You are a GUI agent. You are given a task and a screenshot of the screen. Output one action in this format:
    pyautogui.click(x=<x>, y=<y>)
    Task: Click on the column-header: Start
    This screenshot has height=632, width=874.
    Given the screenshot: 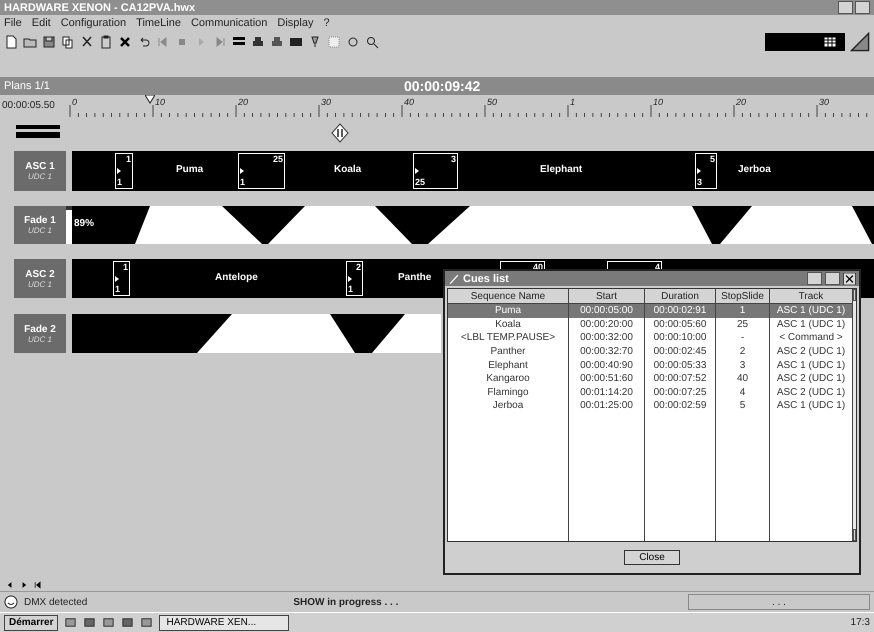 What is the action you would take?
    pyautogui.click(x=606, y=296)
    